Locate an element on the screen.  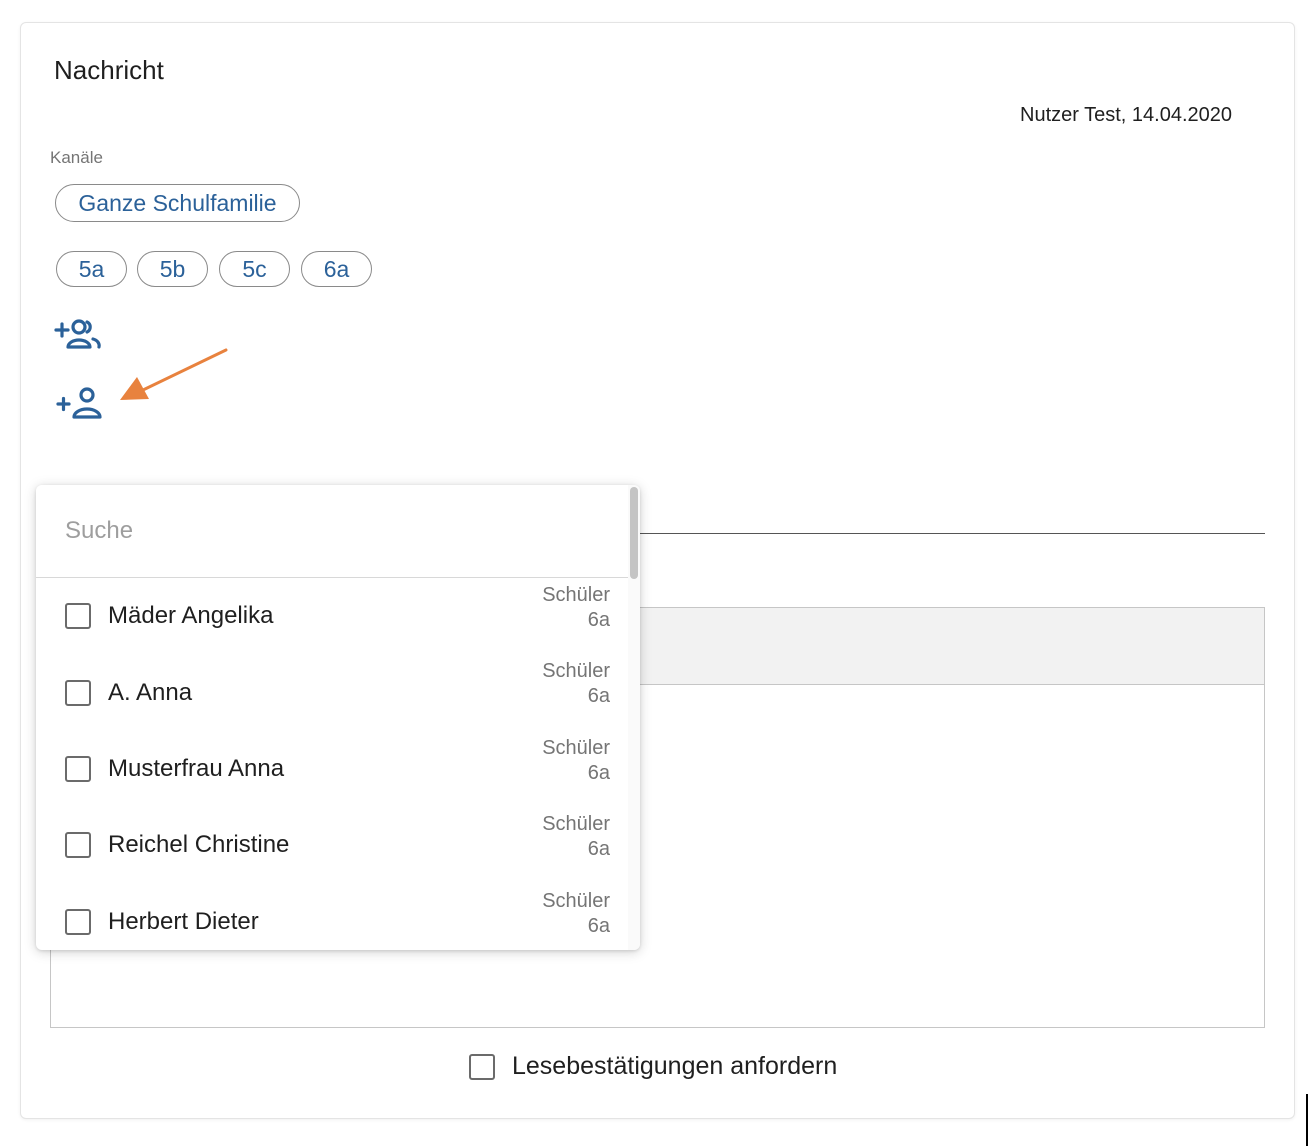
scrollbar-thumb is located at coordinates (634, 533).